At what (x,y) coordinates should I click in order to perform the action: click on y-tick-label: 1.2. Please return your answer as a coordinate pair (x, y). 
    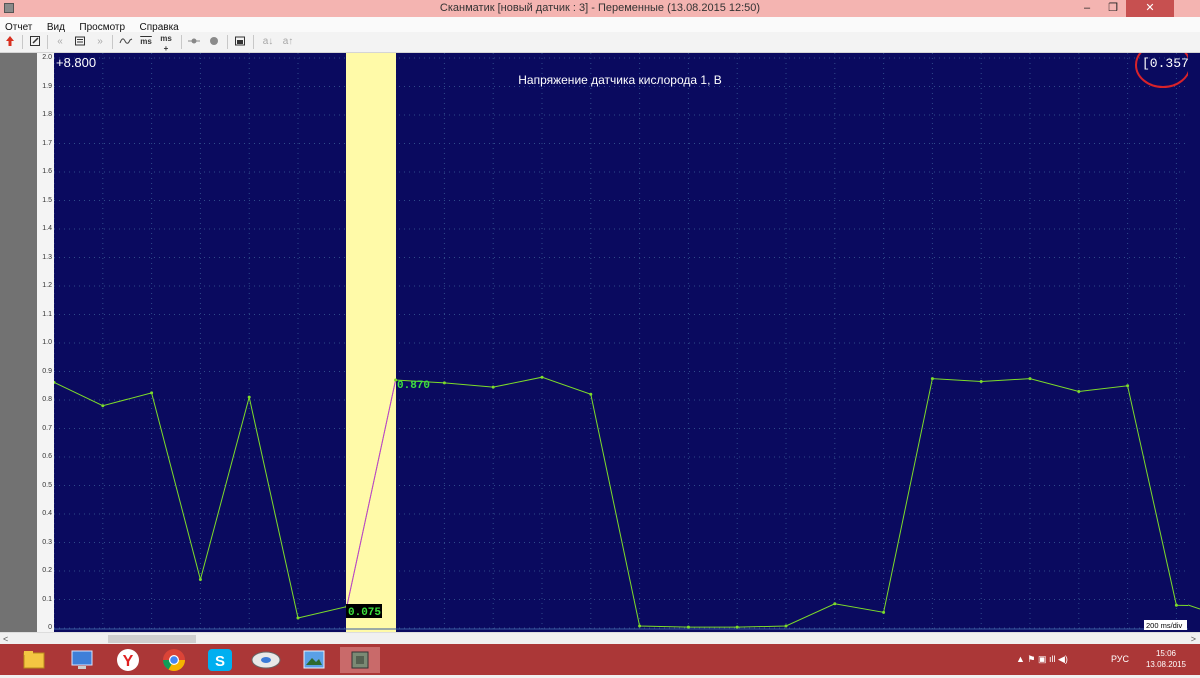
    Looking at the image, I should click on (47, 285).